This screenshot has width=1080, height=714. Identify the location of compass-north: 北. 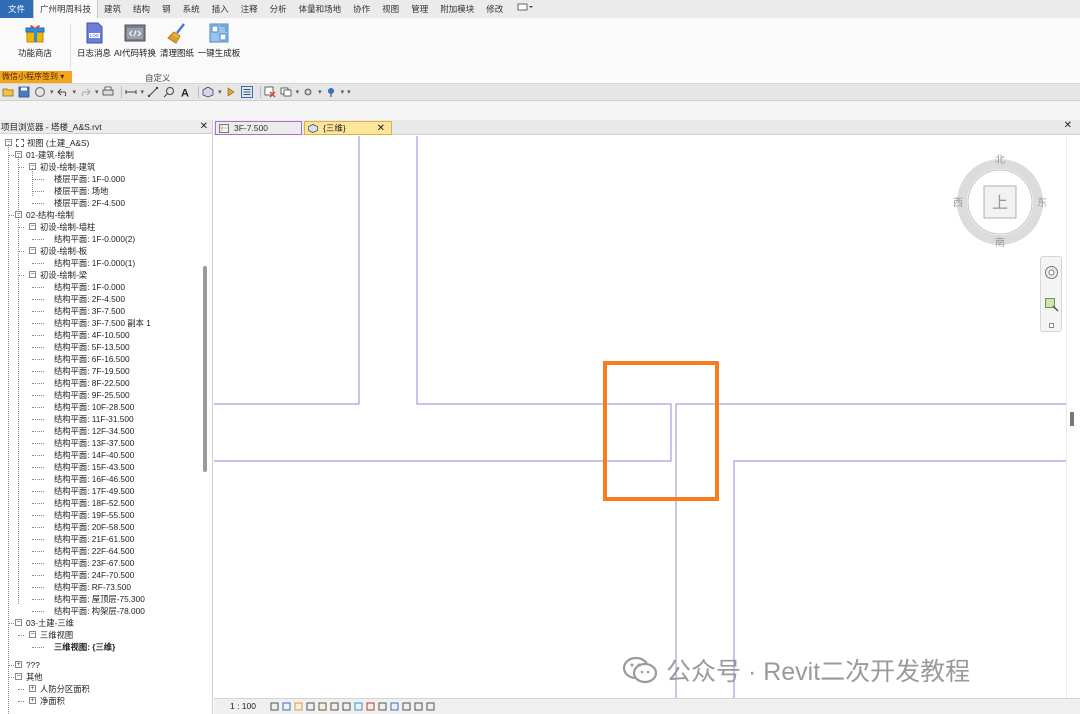
(1000, 160).